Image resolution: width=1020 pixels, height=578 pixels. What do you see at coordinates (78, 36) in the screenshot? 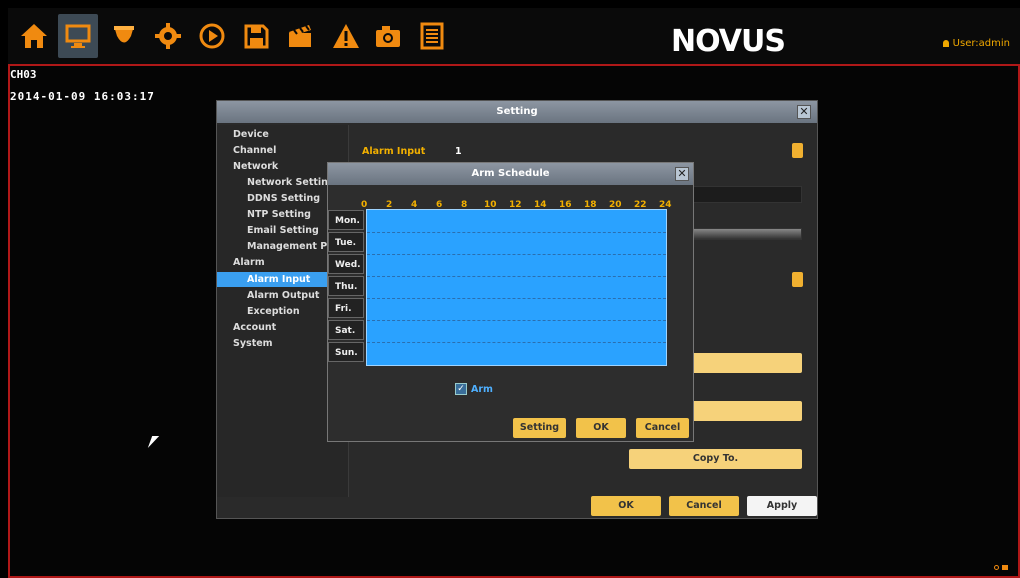
I see `monitor-icon` at bounding box center [78, 36].